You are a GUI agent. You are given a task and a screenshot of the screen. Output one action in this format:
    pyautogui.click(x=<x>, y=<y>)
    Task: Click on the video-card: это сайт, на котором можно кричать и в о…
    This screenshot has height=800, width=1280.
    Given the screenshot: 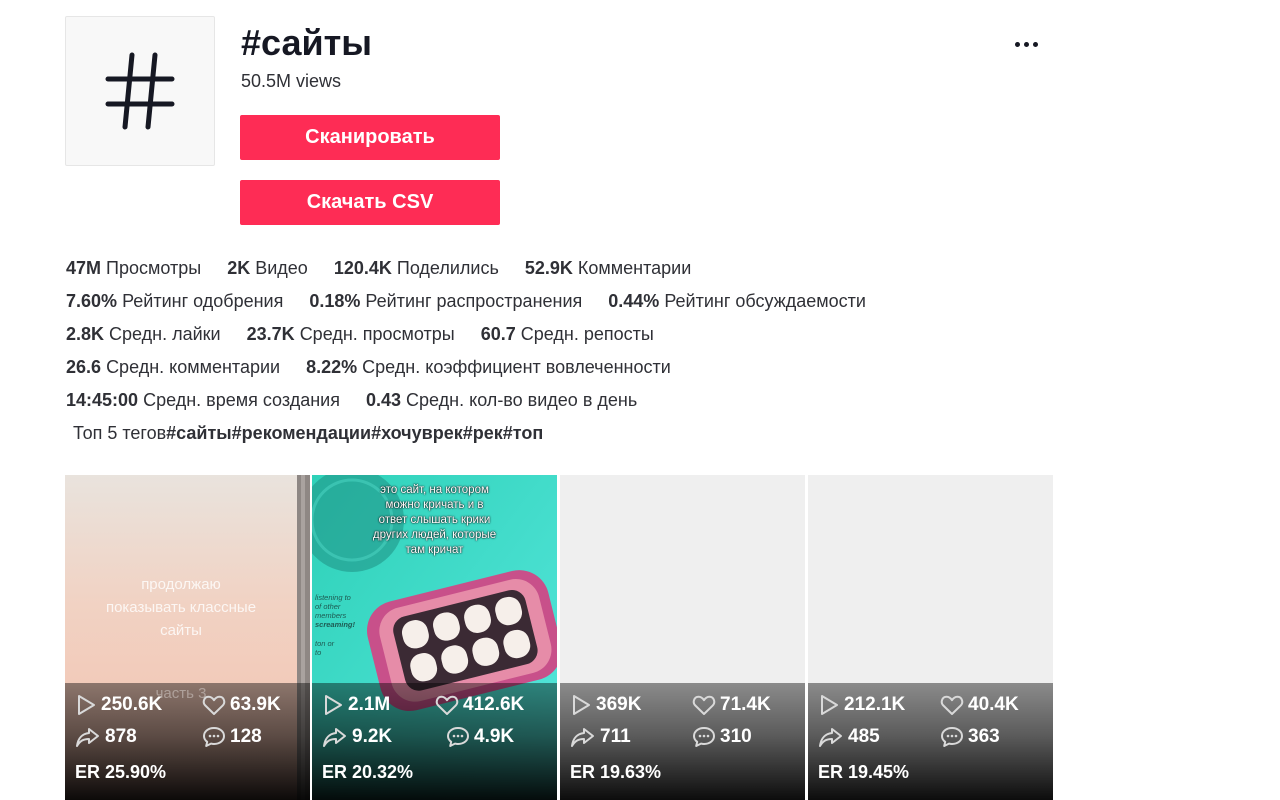 What is the action you would take?
    pyautogui.click(x=434, y=637)
    